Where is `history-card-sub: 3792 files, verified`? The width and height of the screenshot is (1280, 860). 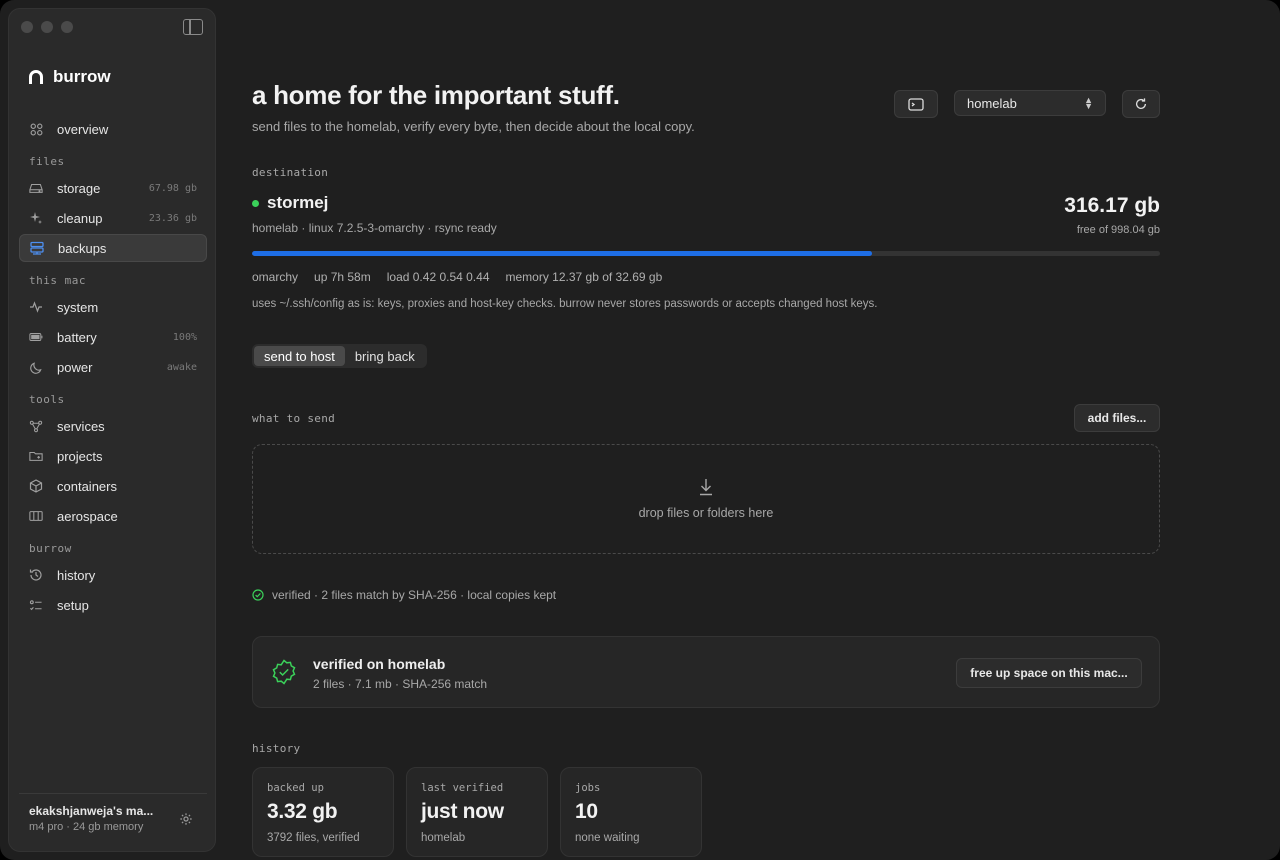
history-card-sub: 3792 files, verified is located at coordinates (313, 838).